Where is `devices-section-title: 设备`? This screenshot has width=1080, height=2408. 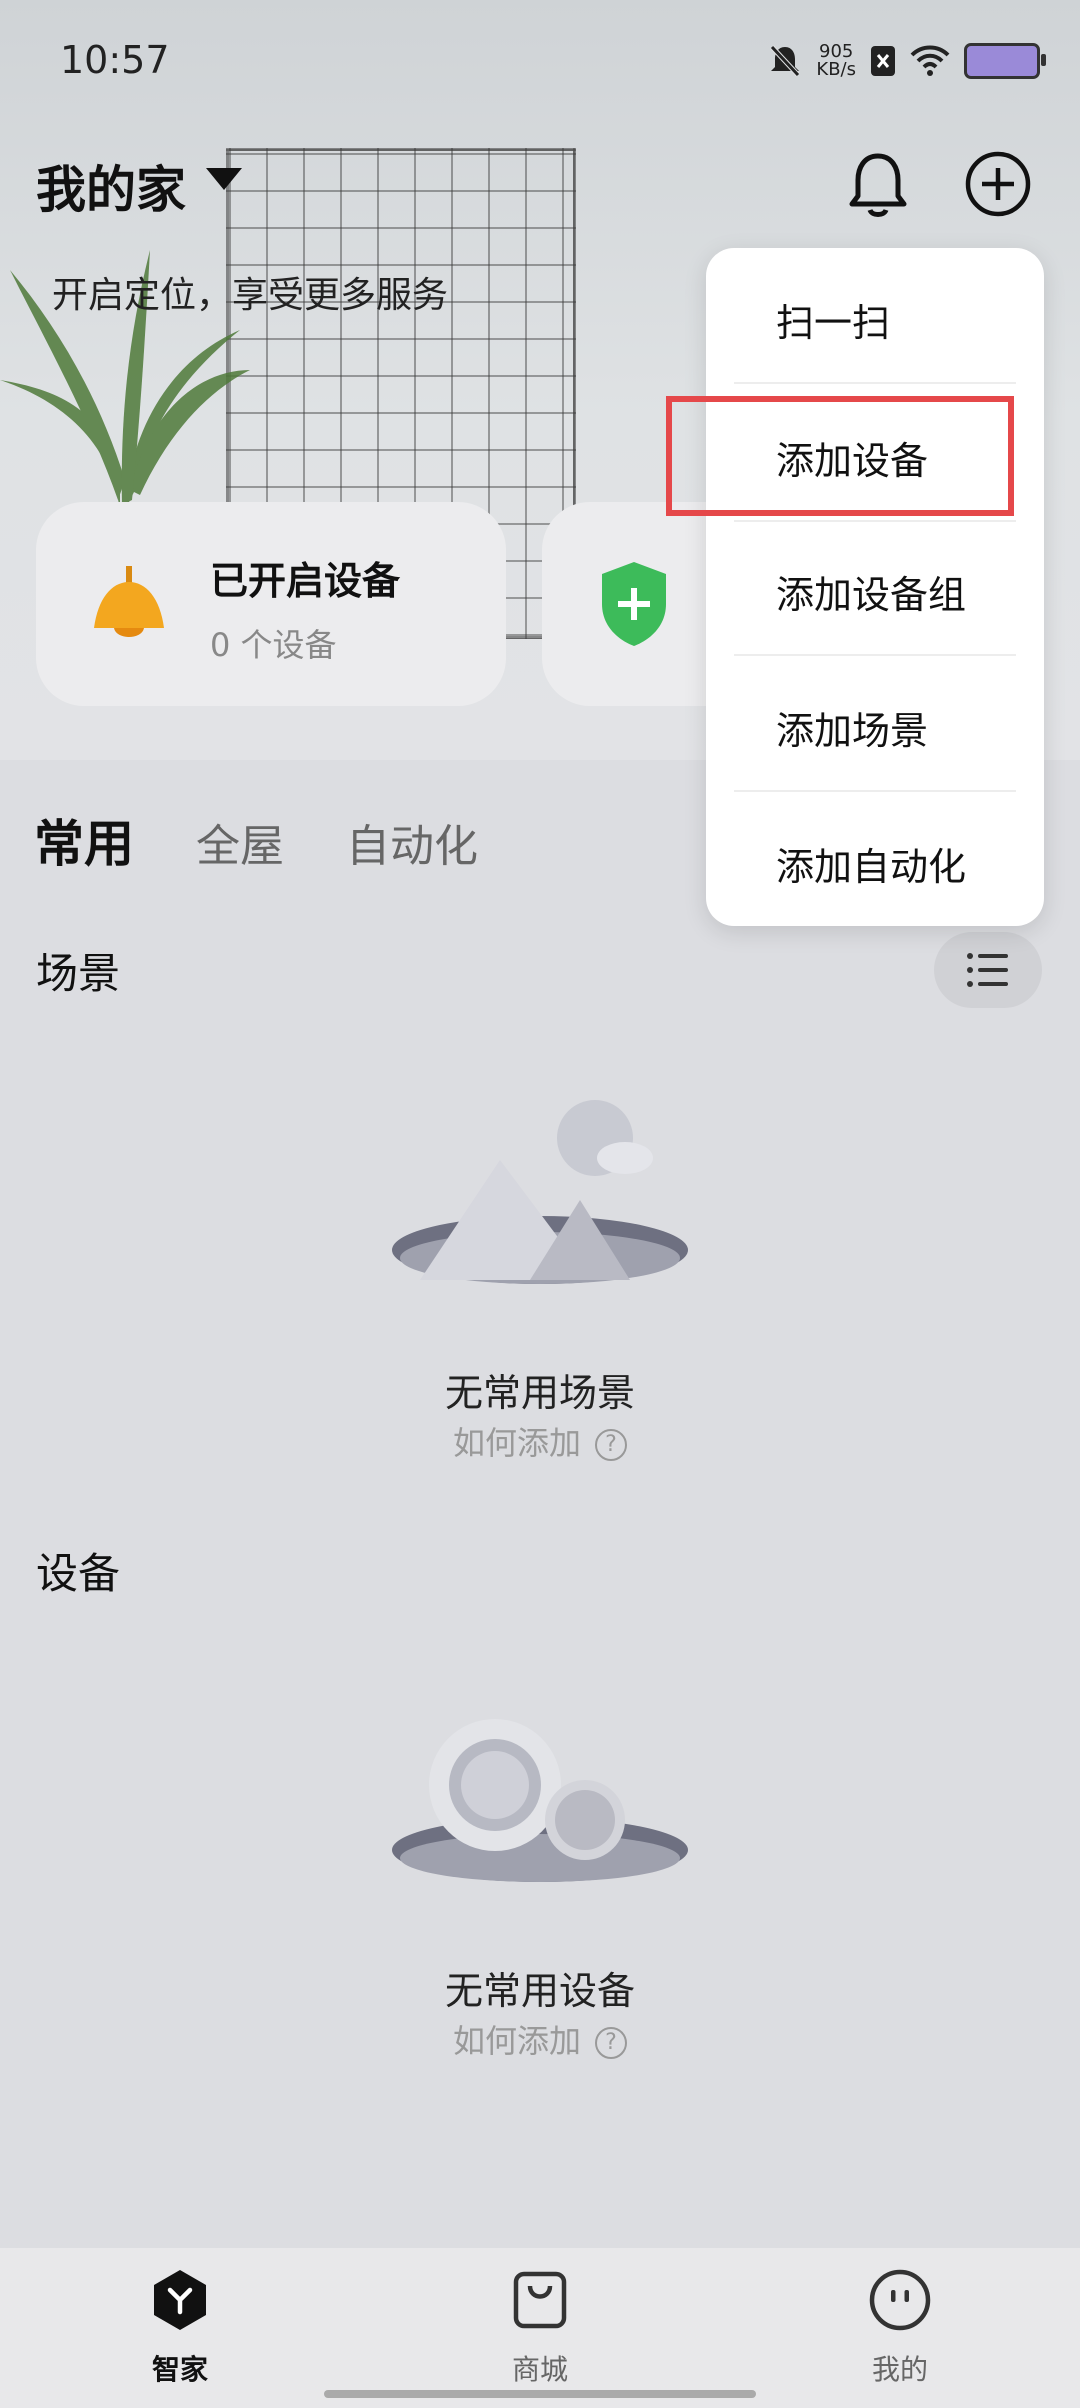 devices-section-title: 设备 is located at coordinates (78, 1573).